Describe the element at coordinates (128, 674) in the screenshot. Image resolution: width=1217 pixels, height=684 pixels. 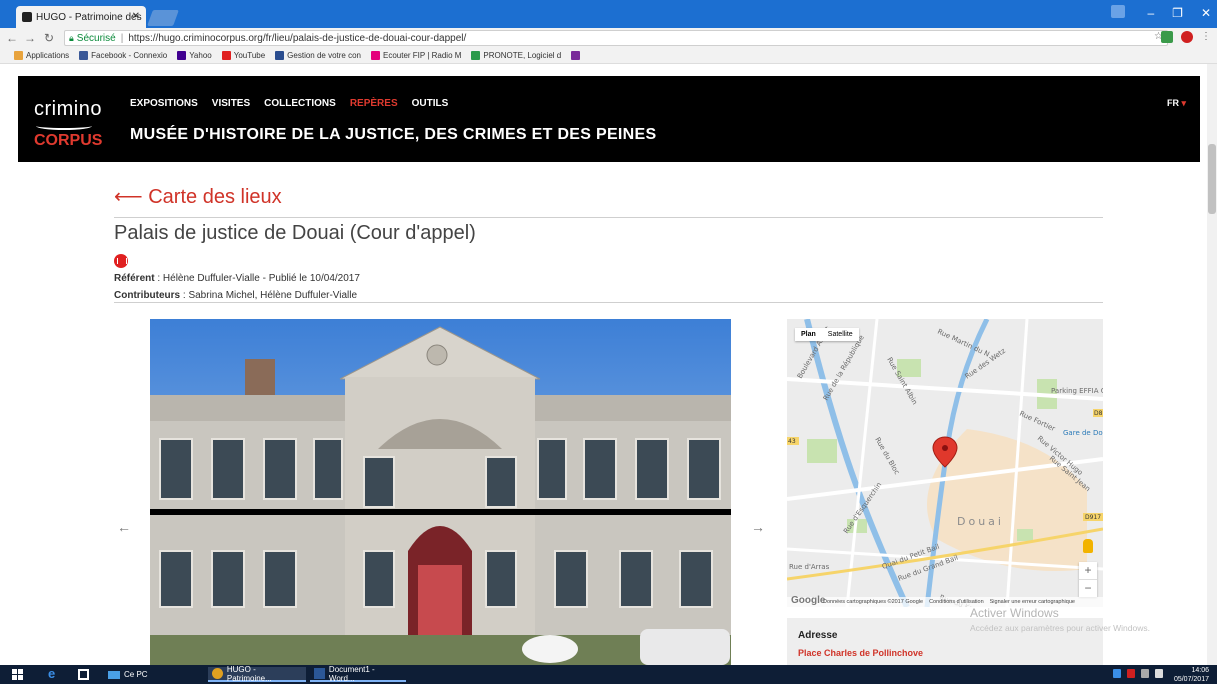
I see `taskbar-item-this-pc: Ce PC` at that location.